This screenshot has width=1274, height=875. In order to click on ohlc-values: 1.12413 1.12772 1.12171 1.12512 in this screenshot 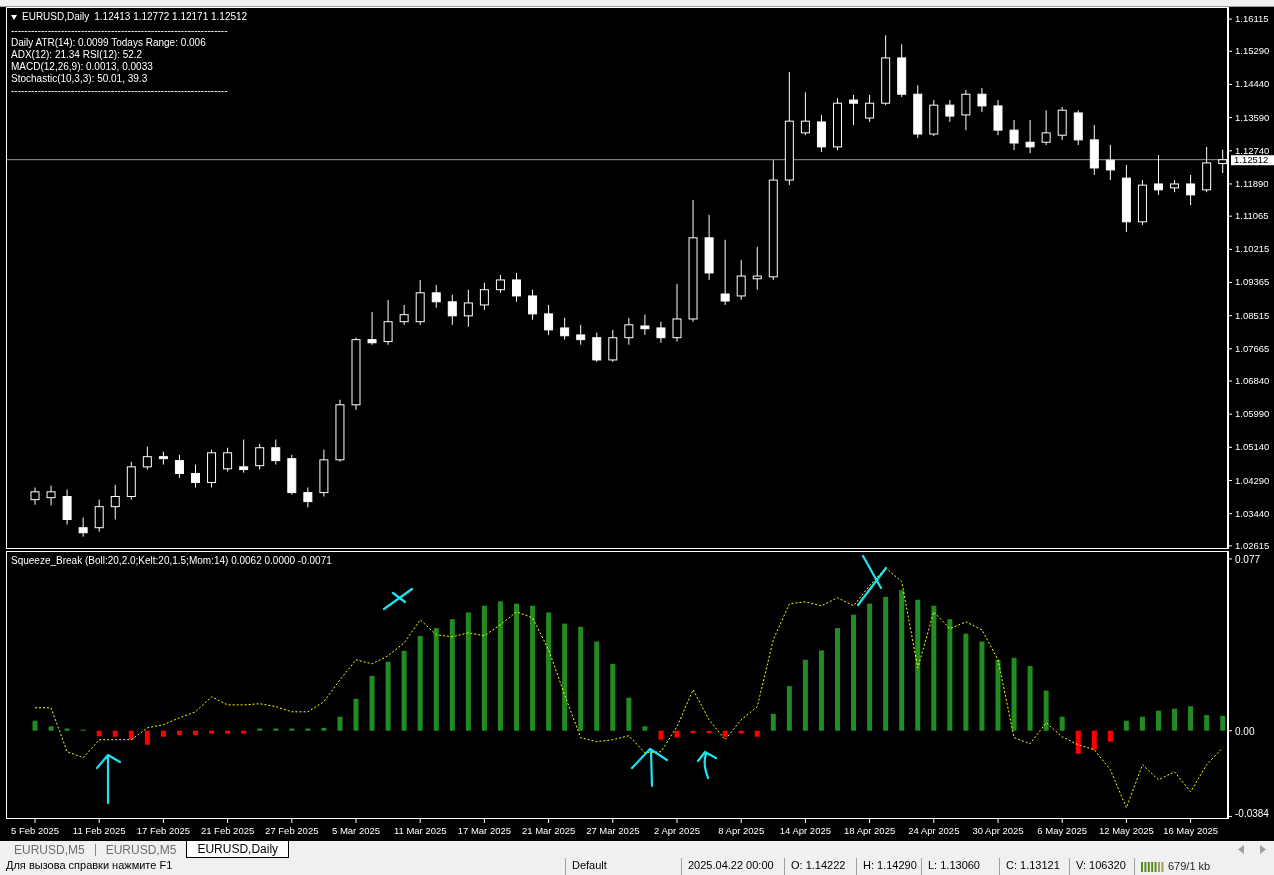, I will do `click(171, 17)`.